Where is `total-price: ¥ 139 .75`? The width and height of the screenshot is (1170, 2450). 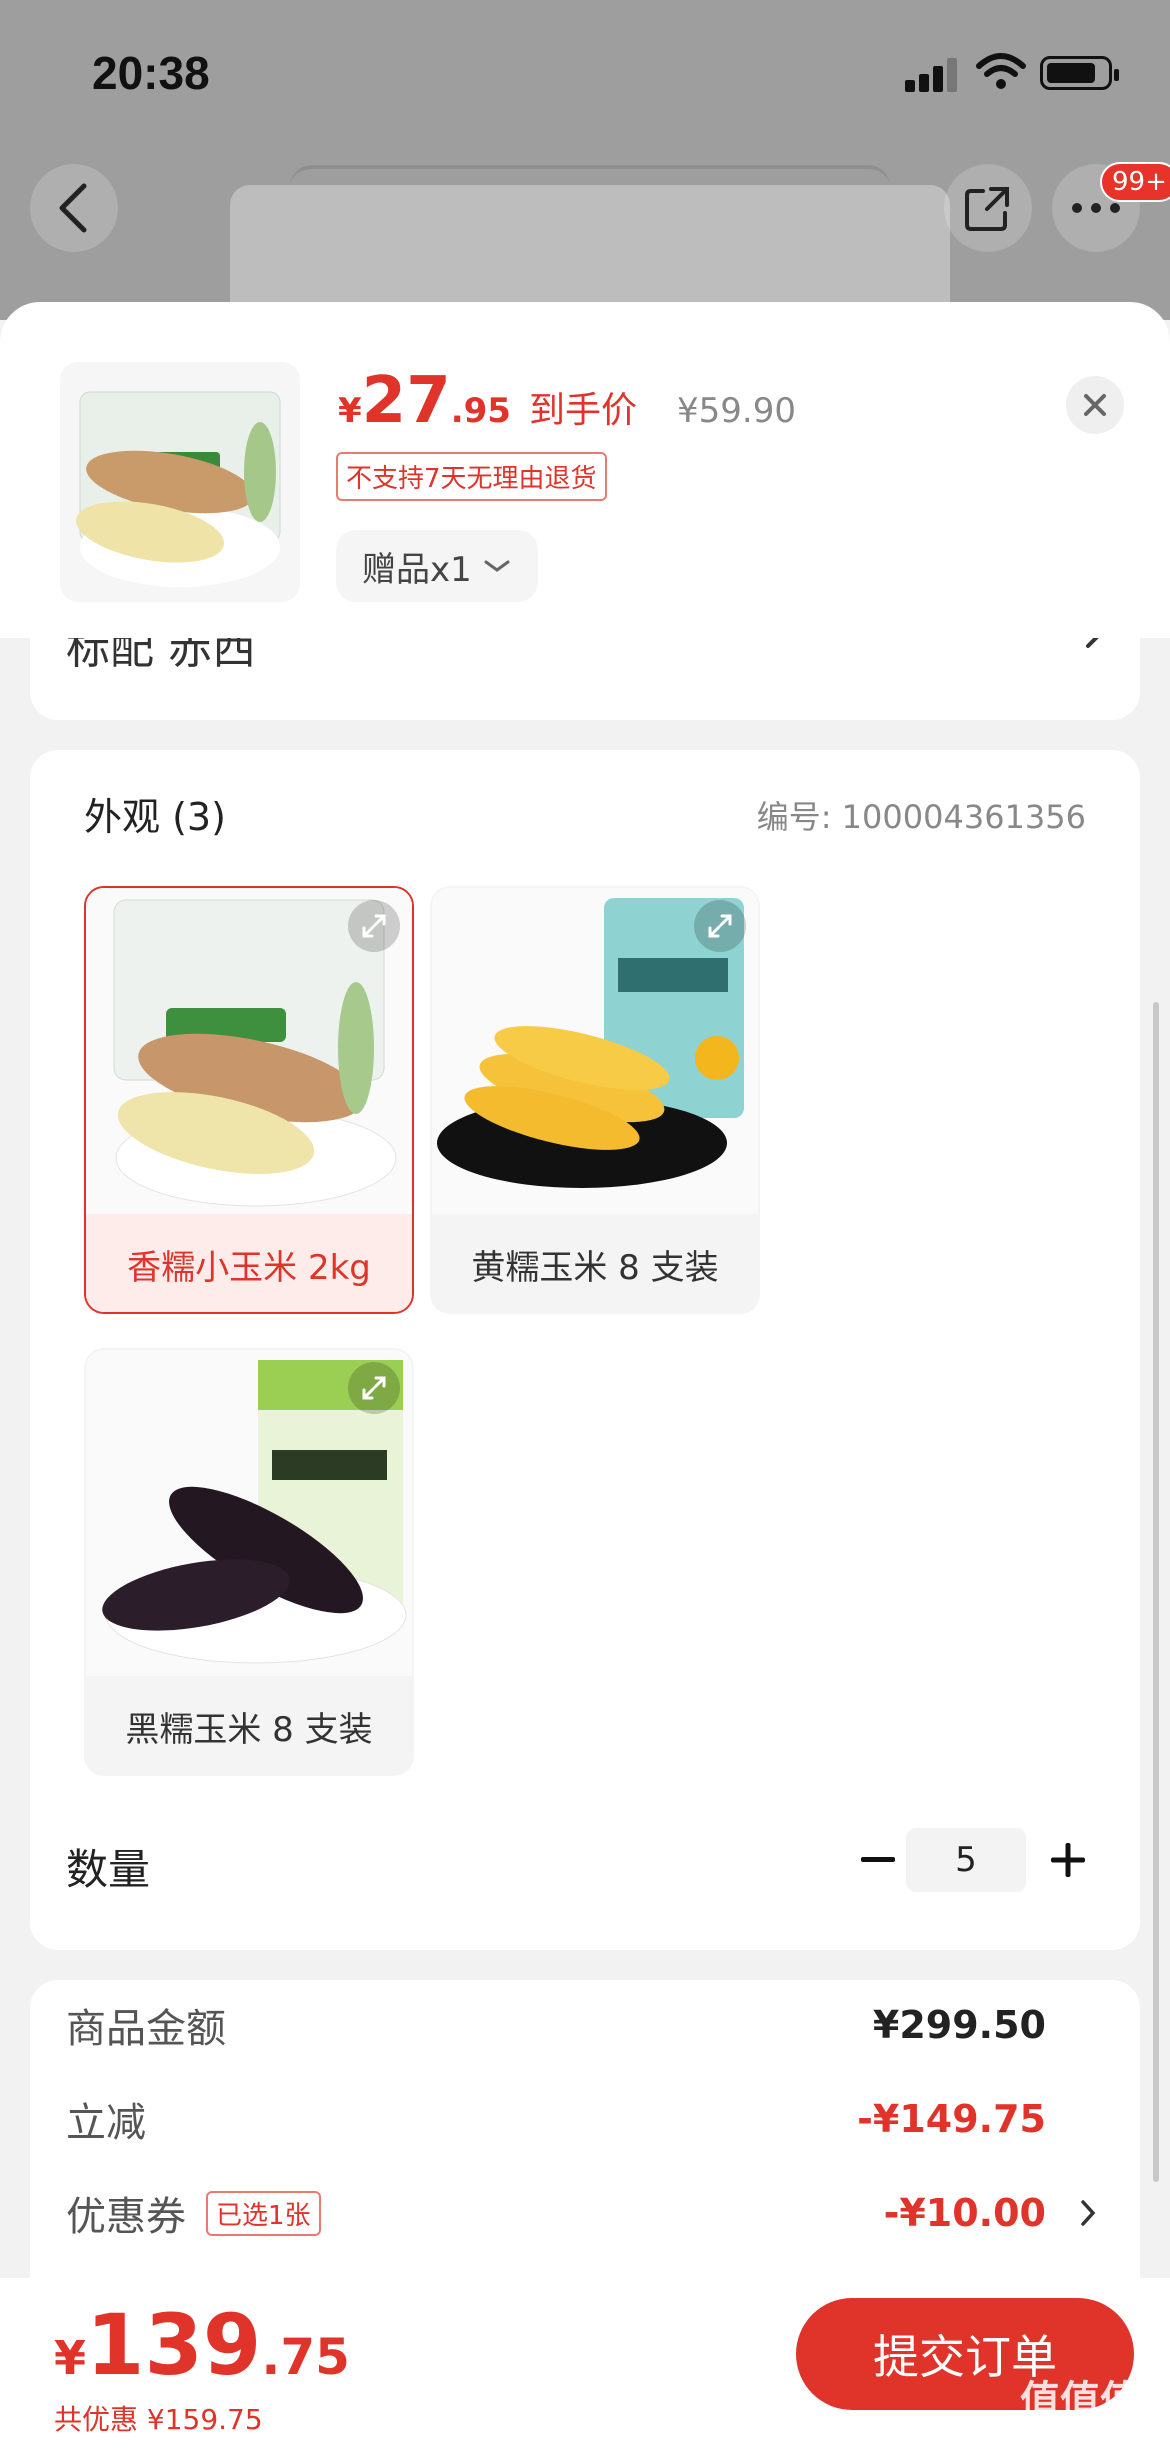
total-price: ¥ 139 .75 is located at coordinates (211, 2345).